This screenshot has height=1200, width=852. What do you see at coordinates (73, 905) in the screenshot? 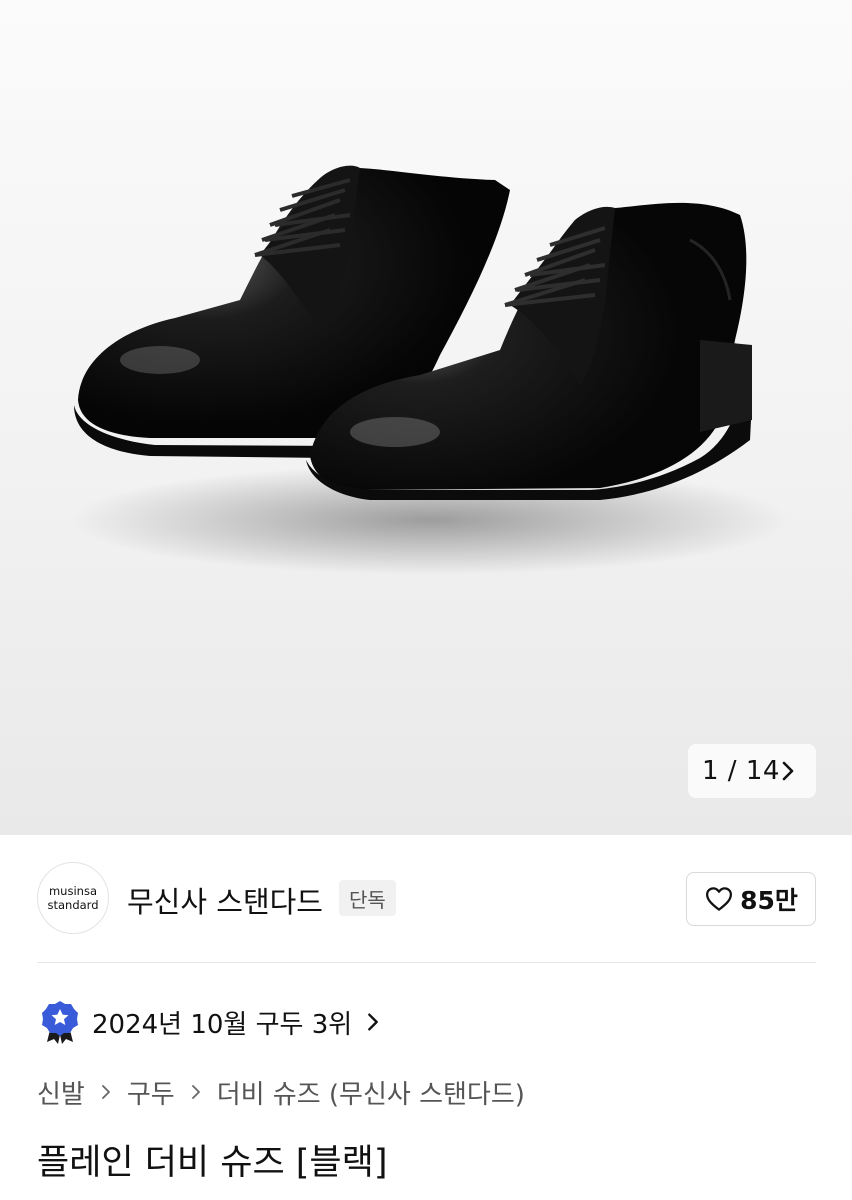
I see `brand-logo-line2: standard` at bounding box center [73, 905].